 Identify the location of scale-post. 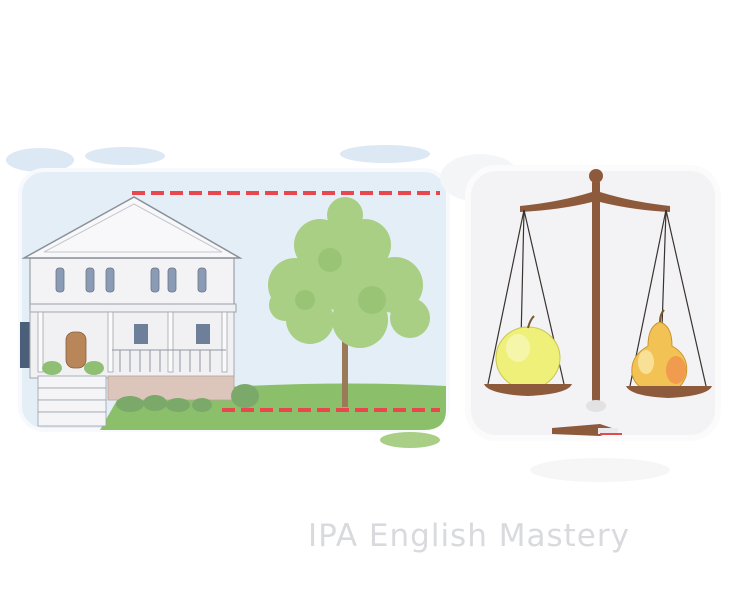
(596, 291).